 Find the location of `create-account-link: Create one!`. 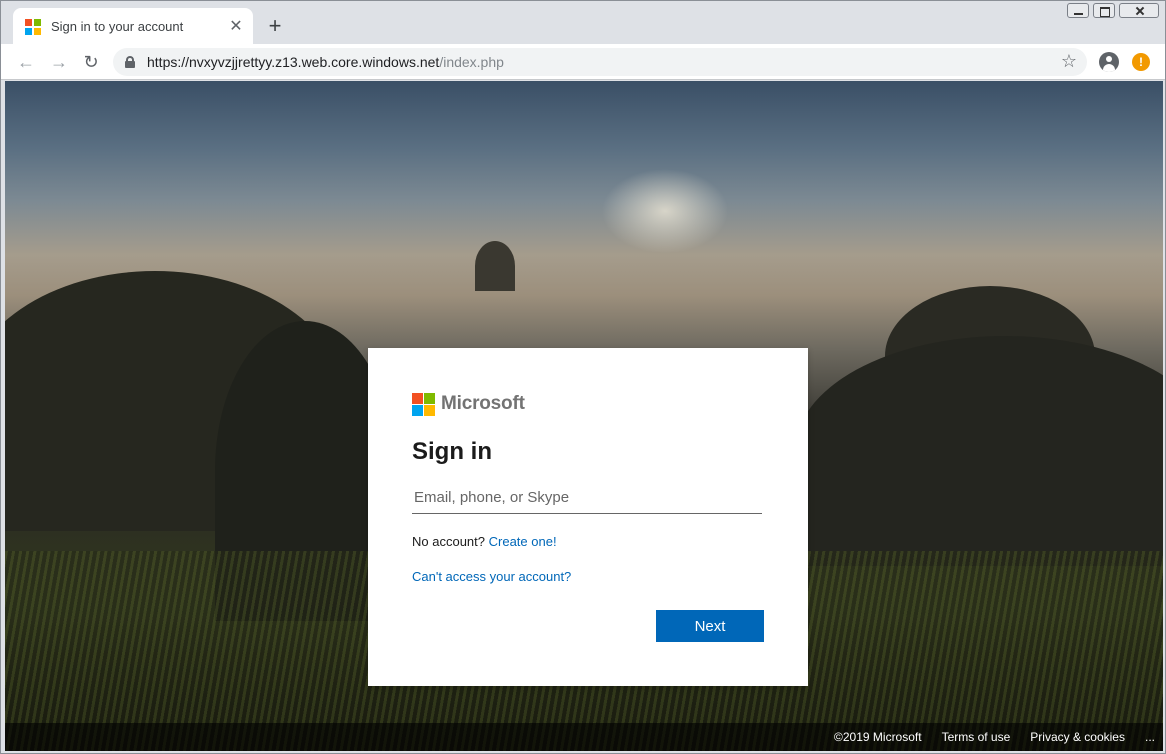

create-account-link: Create one! is located at coordinates (523, 541).